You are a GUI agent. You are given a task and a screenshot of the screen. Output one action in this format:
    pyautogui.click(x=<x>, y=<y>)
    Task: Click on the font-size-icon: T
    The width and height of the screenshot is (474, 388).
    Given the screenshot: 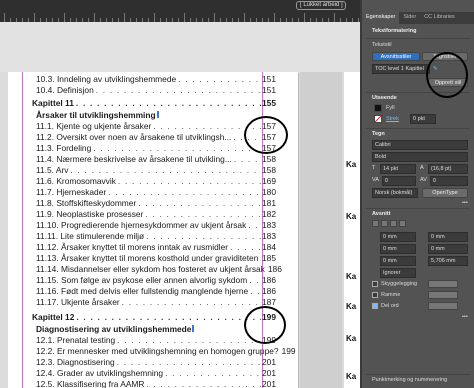 What is the action you would take?
    pyautogui.click(x=374, y=168)
    